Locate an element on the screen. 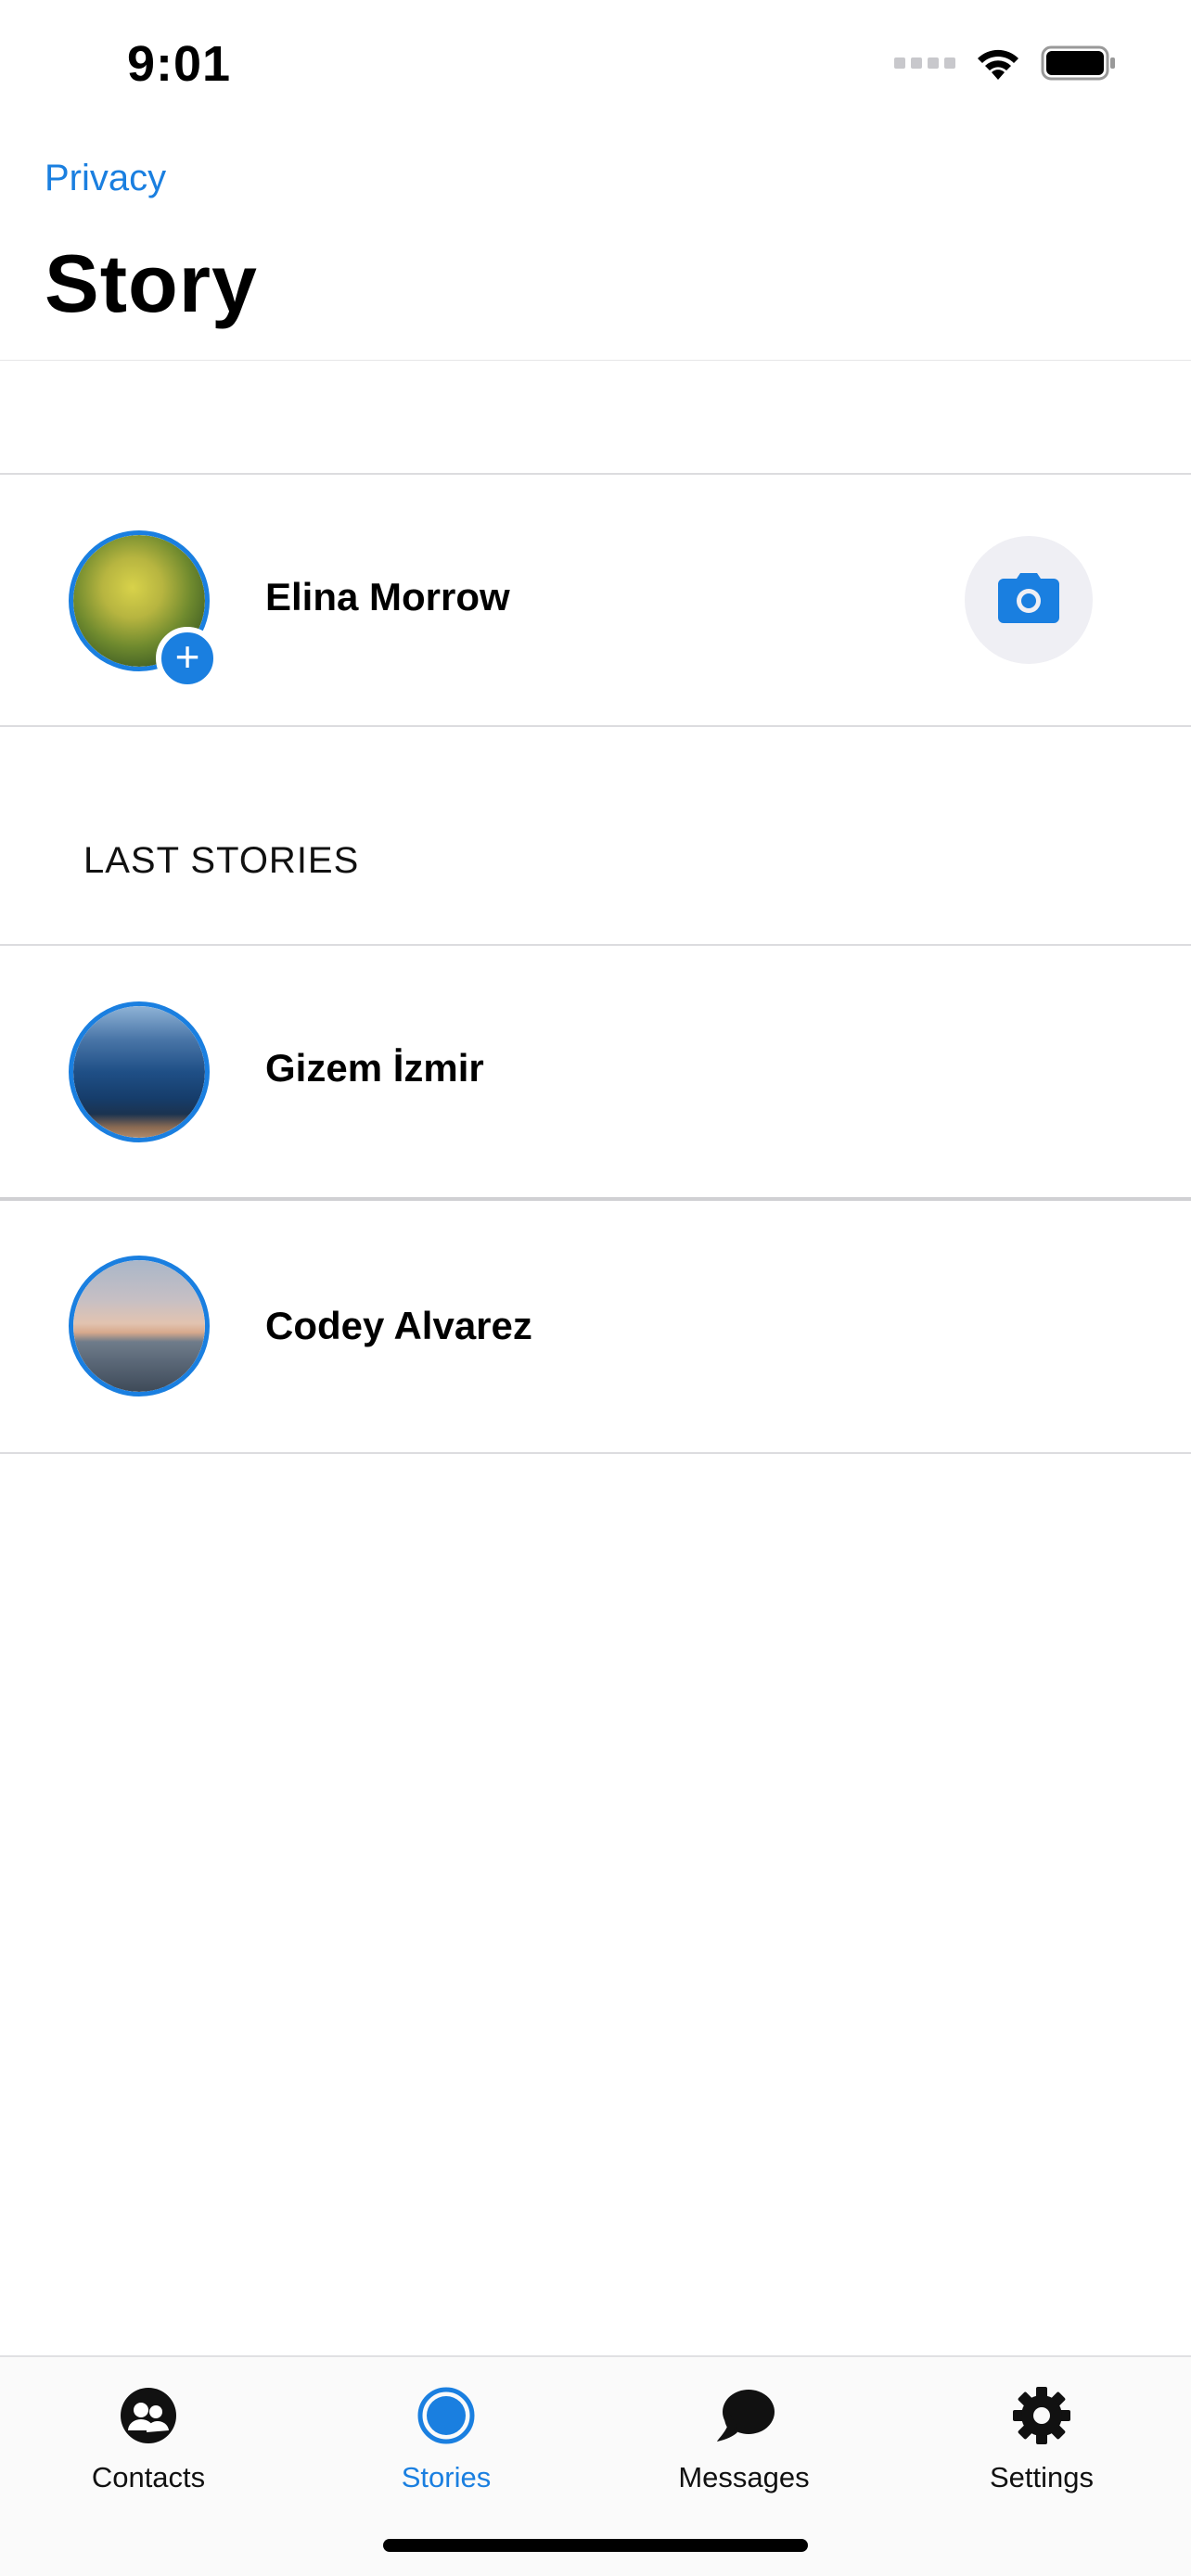 The image size is (1191, 2576). tab-stories: Stories is located at coordinates (446, 2446).